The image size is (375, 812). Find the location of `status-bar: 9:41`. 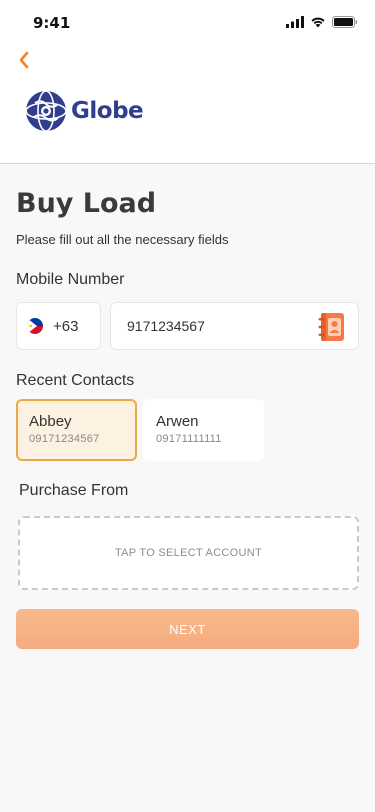

status-bar: 9:41 is located at coordinates (187, 22).